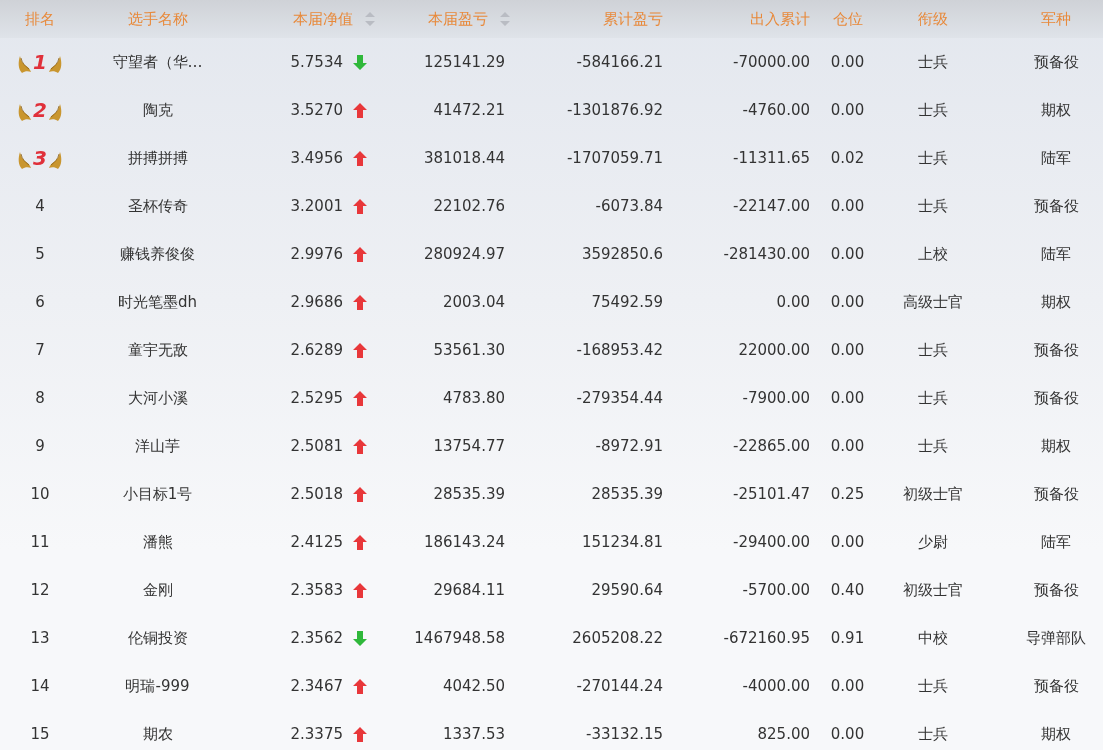 This screenshot has width=1103, height=750. What do you see at coordinates (619, 62) in the screenshot?
I see `table-cell: -584166.21` at bounding box center [619, 62].